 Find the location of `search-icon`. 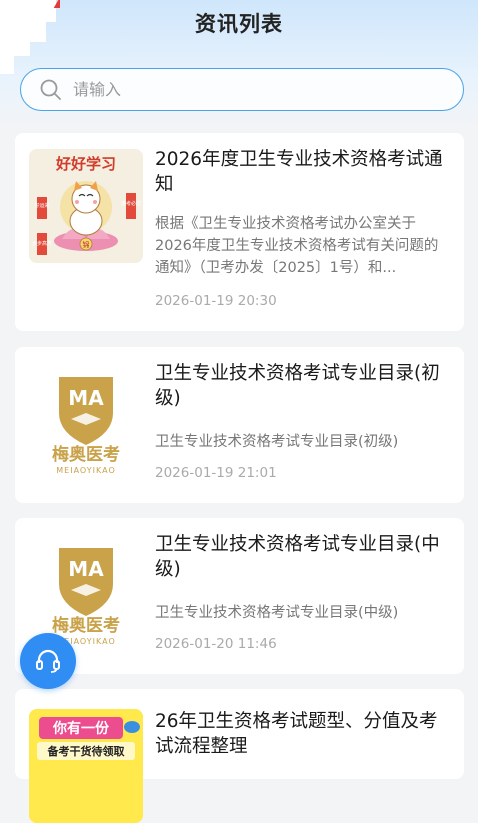

search-icon is located at coordinates (50, 89).